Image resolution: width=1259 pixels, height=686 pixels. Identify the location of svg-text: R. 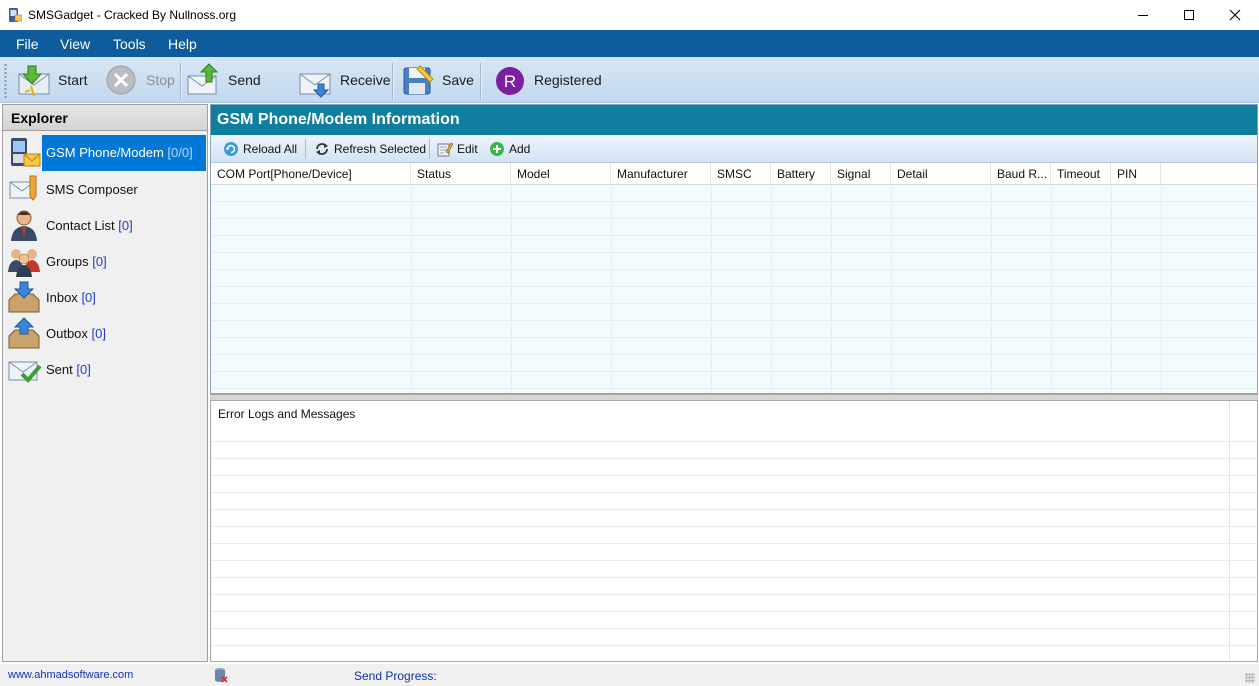
(510, 81).